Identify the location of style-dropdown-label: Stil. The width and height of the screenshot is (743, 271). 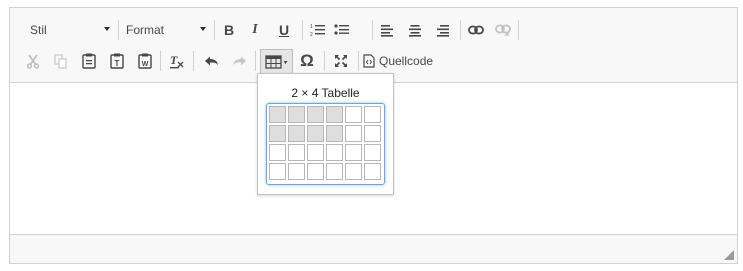
(38, 30).